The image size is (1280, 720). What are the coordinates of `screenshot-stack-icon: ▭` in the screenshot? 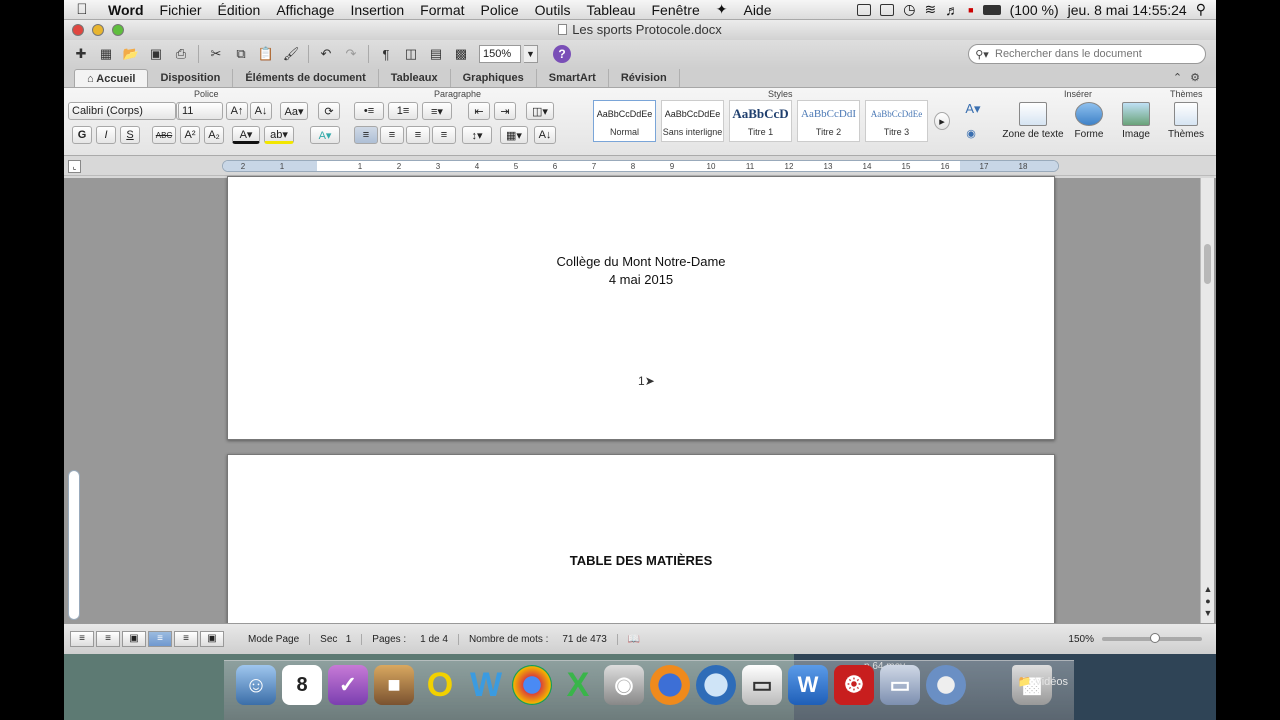 It's located at (900, 685).